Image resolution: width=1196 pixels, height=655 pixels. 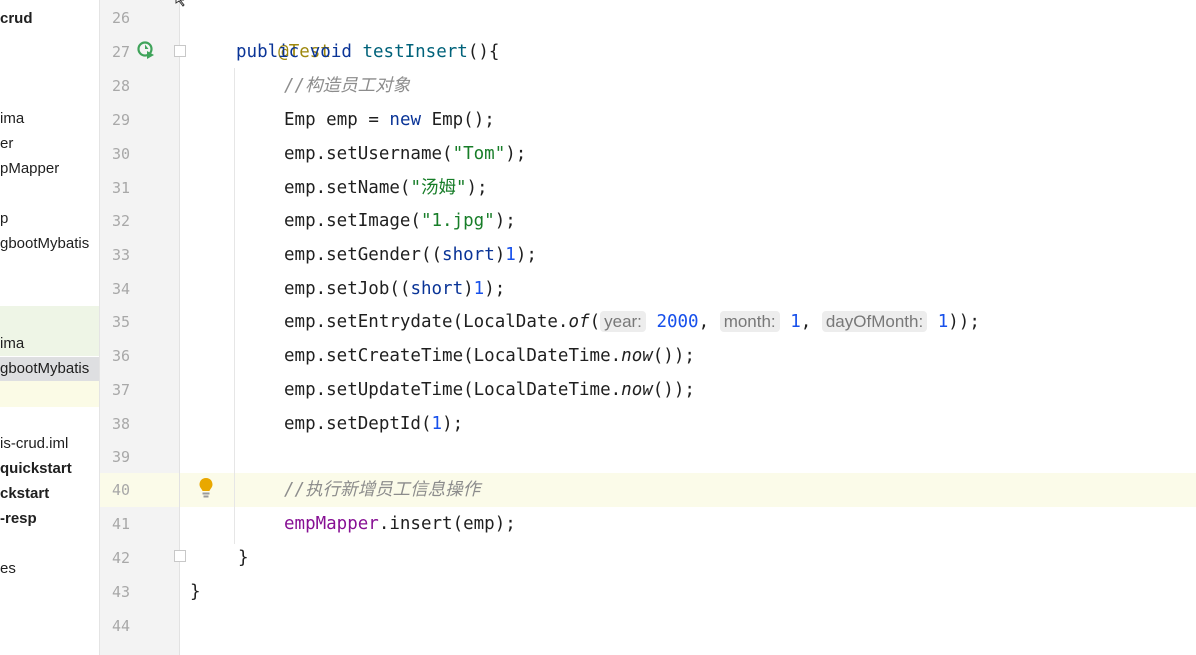 I want to click on code-line-27: public void testInsert(){, so click(x=367, y=52).